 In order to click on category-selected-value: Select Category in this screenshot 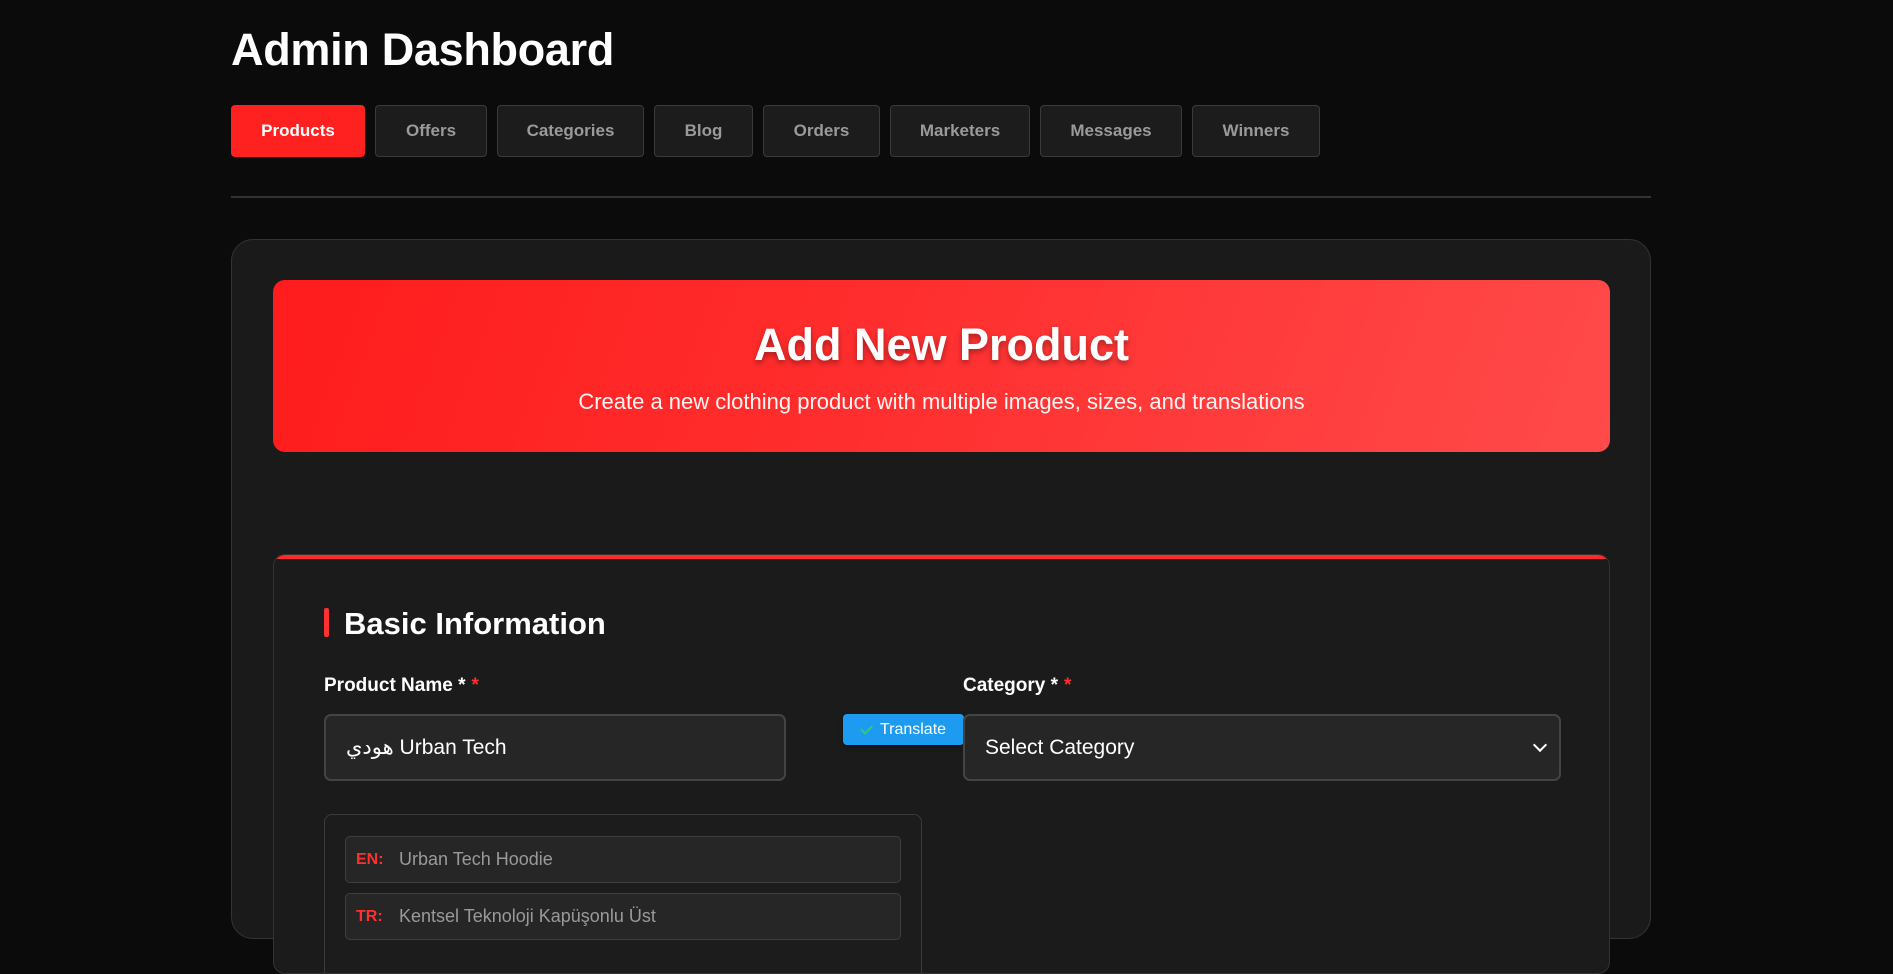, I will do `click(1060, 747)`.